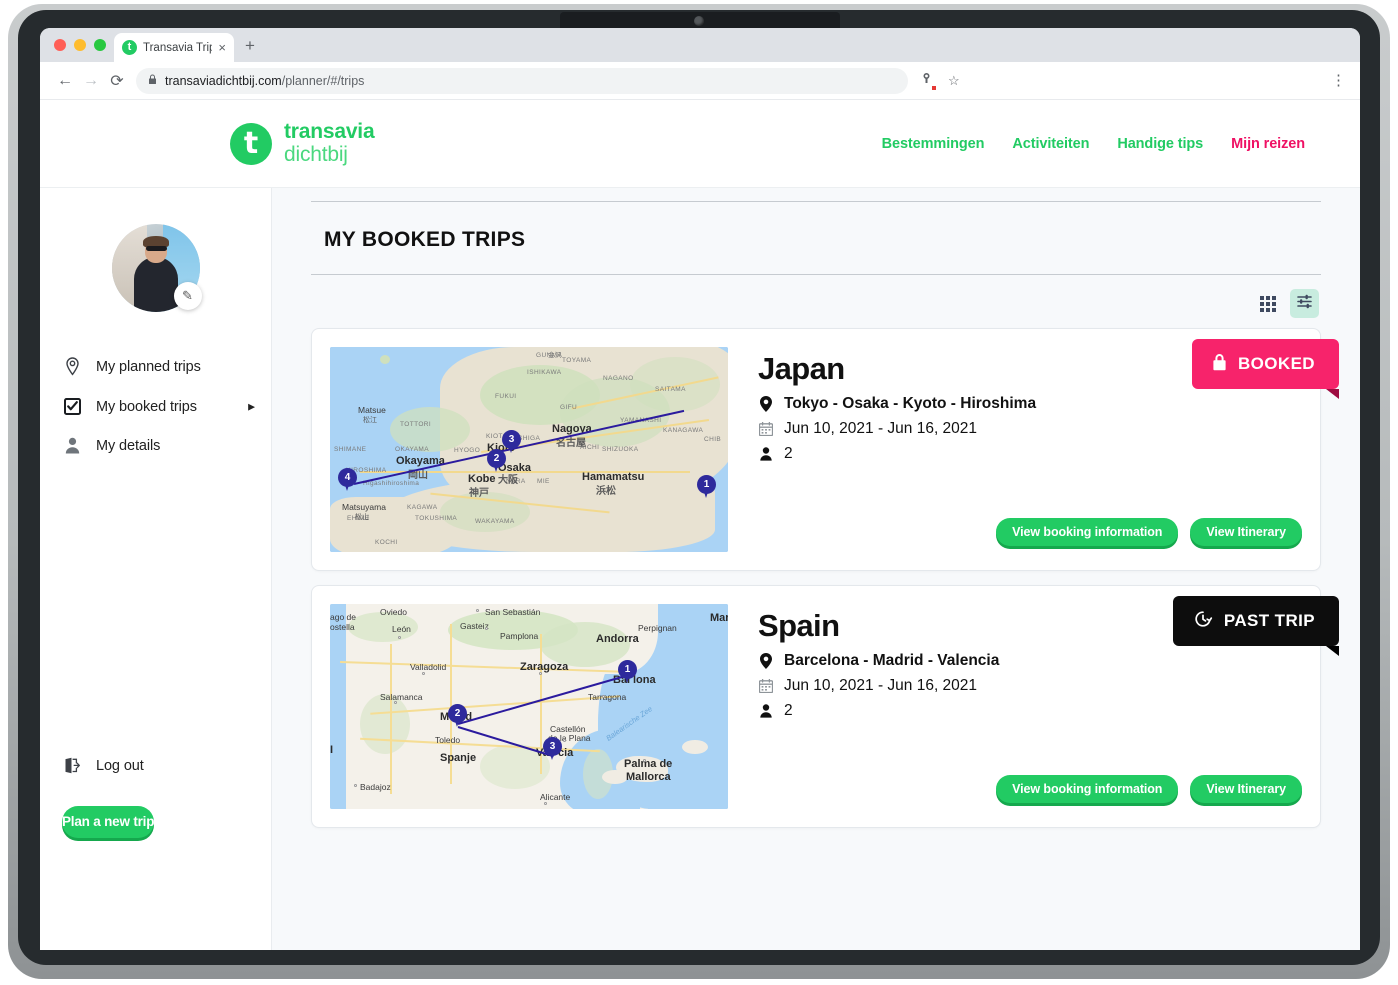 The width and height of the screenshot is (1398, 985). What do you see at coordinates (933, 144) in the screenshot?
I see `nav-item-bestemmingen: Bestemmingen` at bounding box center [933, 144].